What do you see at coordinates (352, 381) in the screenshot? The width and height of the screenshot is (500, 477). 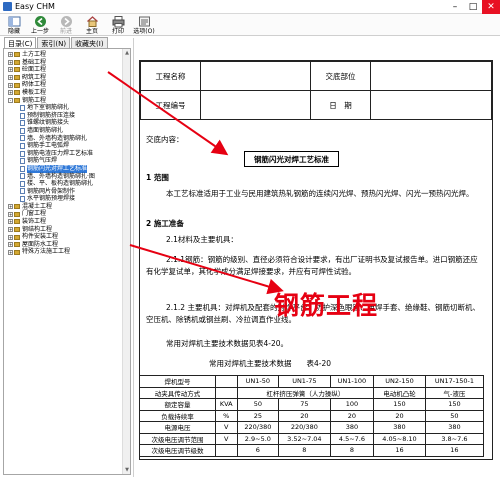 I see `table-cell: UN1-100` at bounding box center [352, 381].